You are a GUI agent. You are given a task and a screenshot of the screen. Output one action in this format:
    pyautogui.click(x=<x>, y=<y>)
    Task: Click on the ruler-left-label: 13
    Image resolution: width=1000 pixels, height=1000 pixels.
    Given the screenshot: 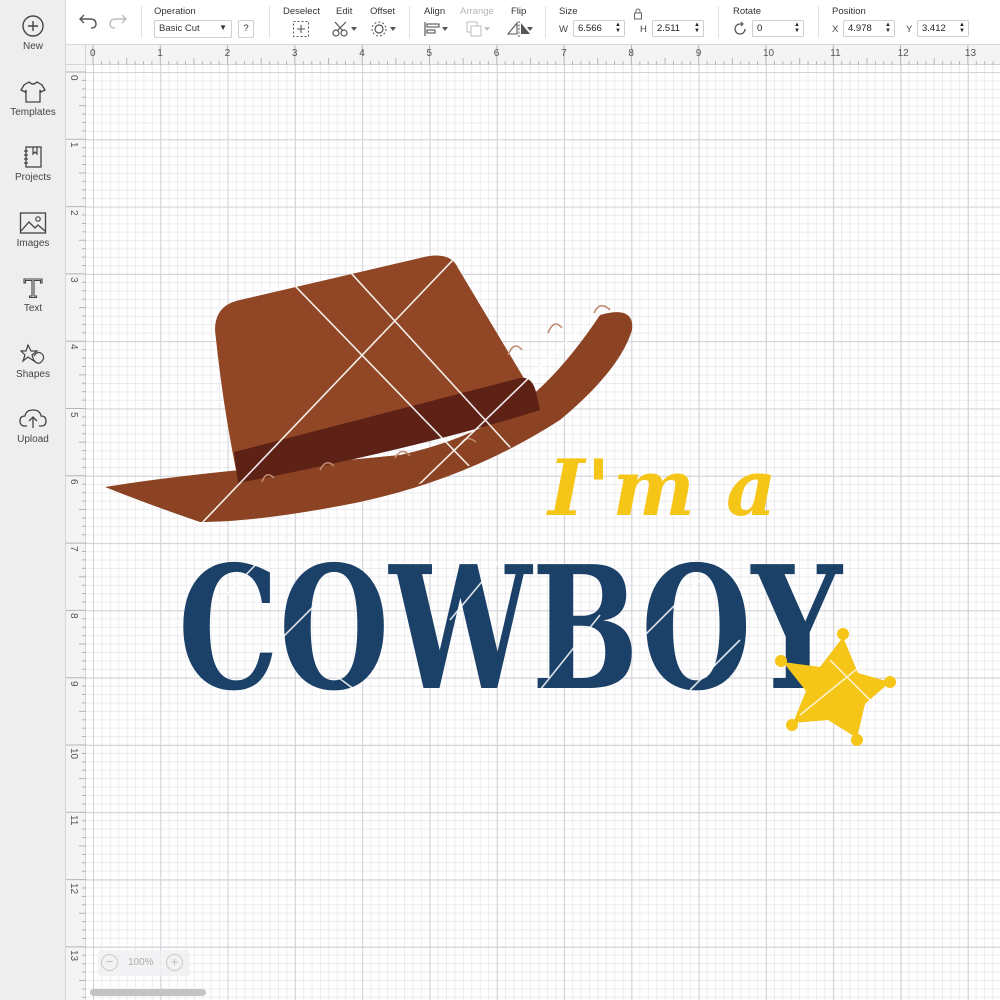 What is the action you would take?
    pyautogui.click(x=73, y=955)
    